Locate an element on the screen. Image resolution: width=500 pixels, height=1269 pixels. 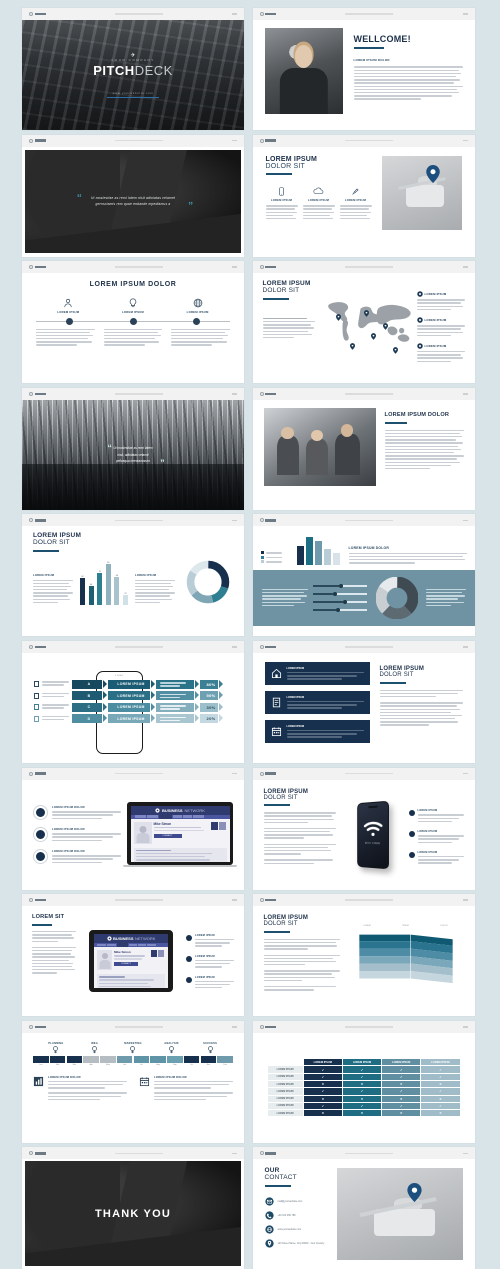
body-text is located at coordinates (421, 707).